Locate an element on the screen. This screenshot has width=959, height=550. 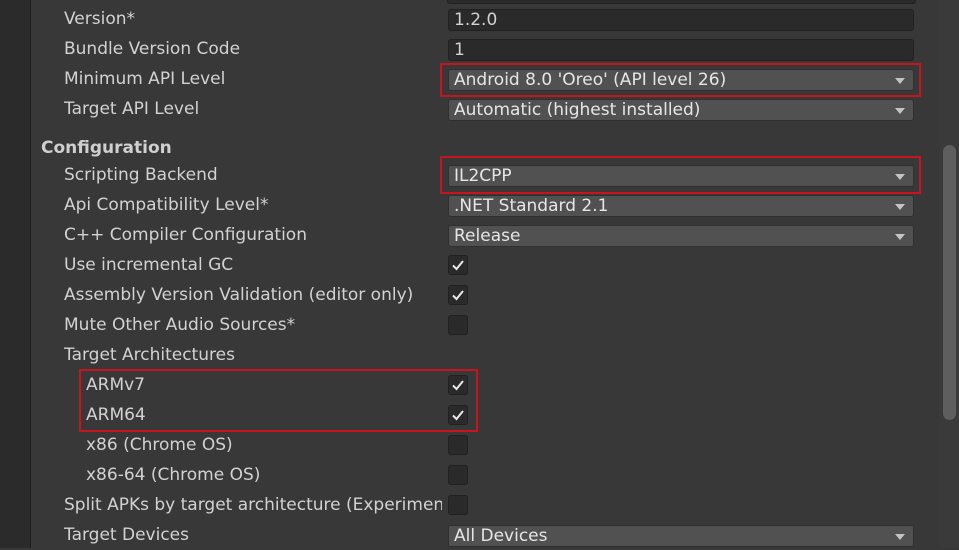
bundle-version-code-field: 1 is located at coordinates (681, 50).